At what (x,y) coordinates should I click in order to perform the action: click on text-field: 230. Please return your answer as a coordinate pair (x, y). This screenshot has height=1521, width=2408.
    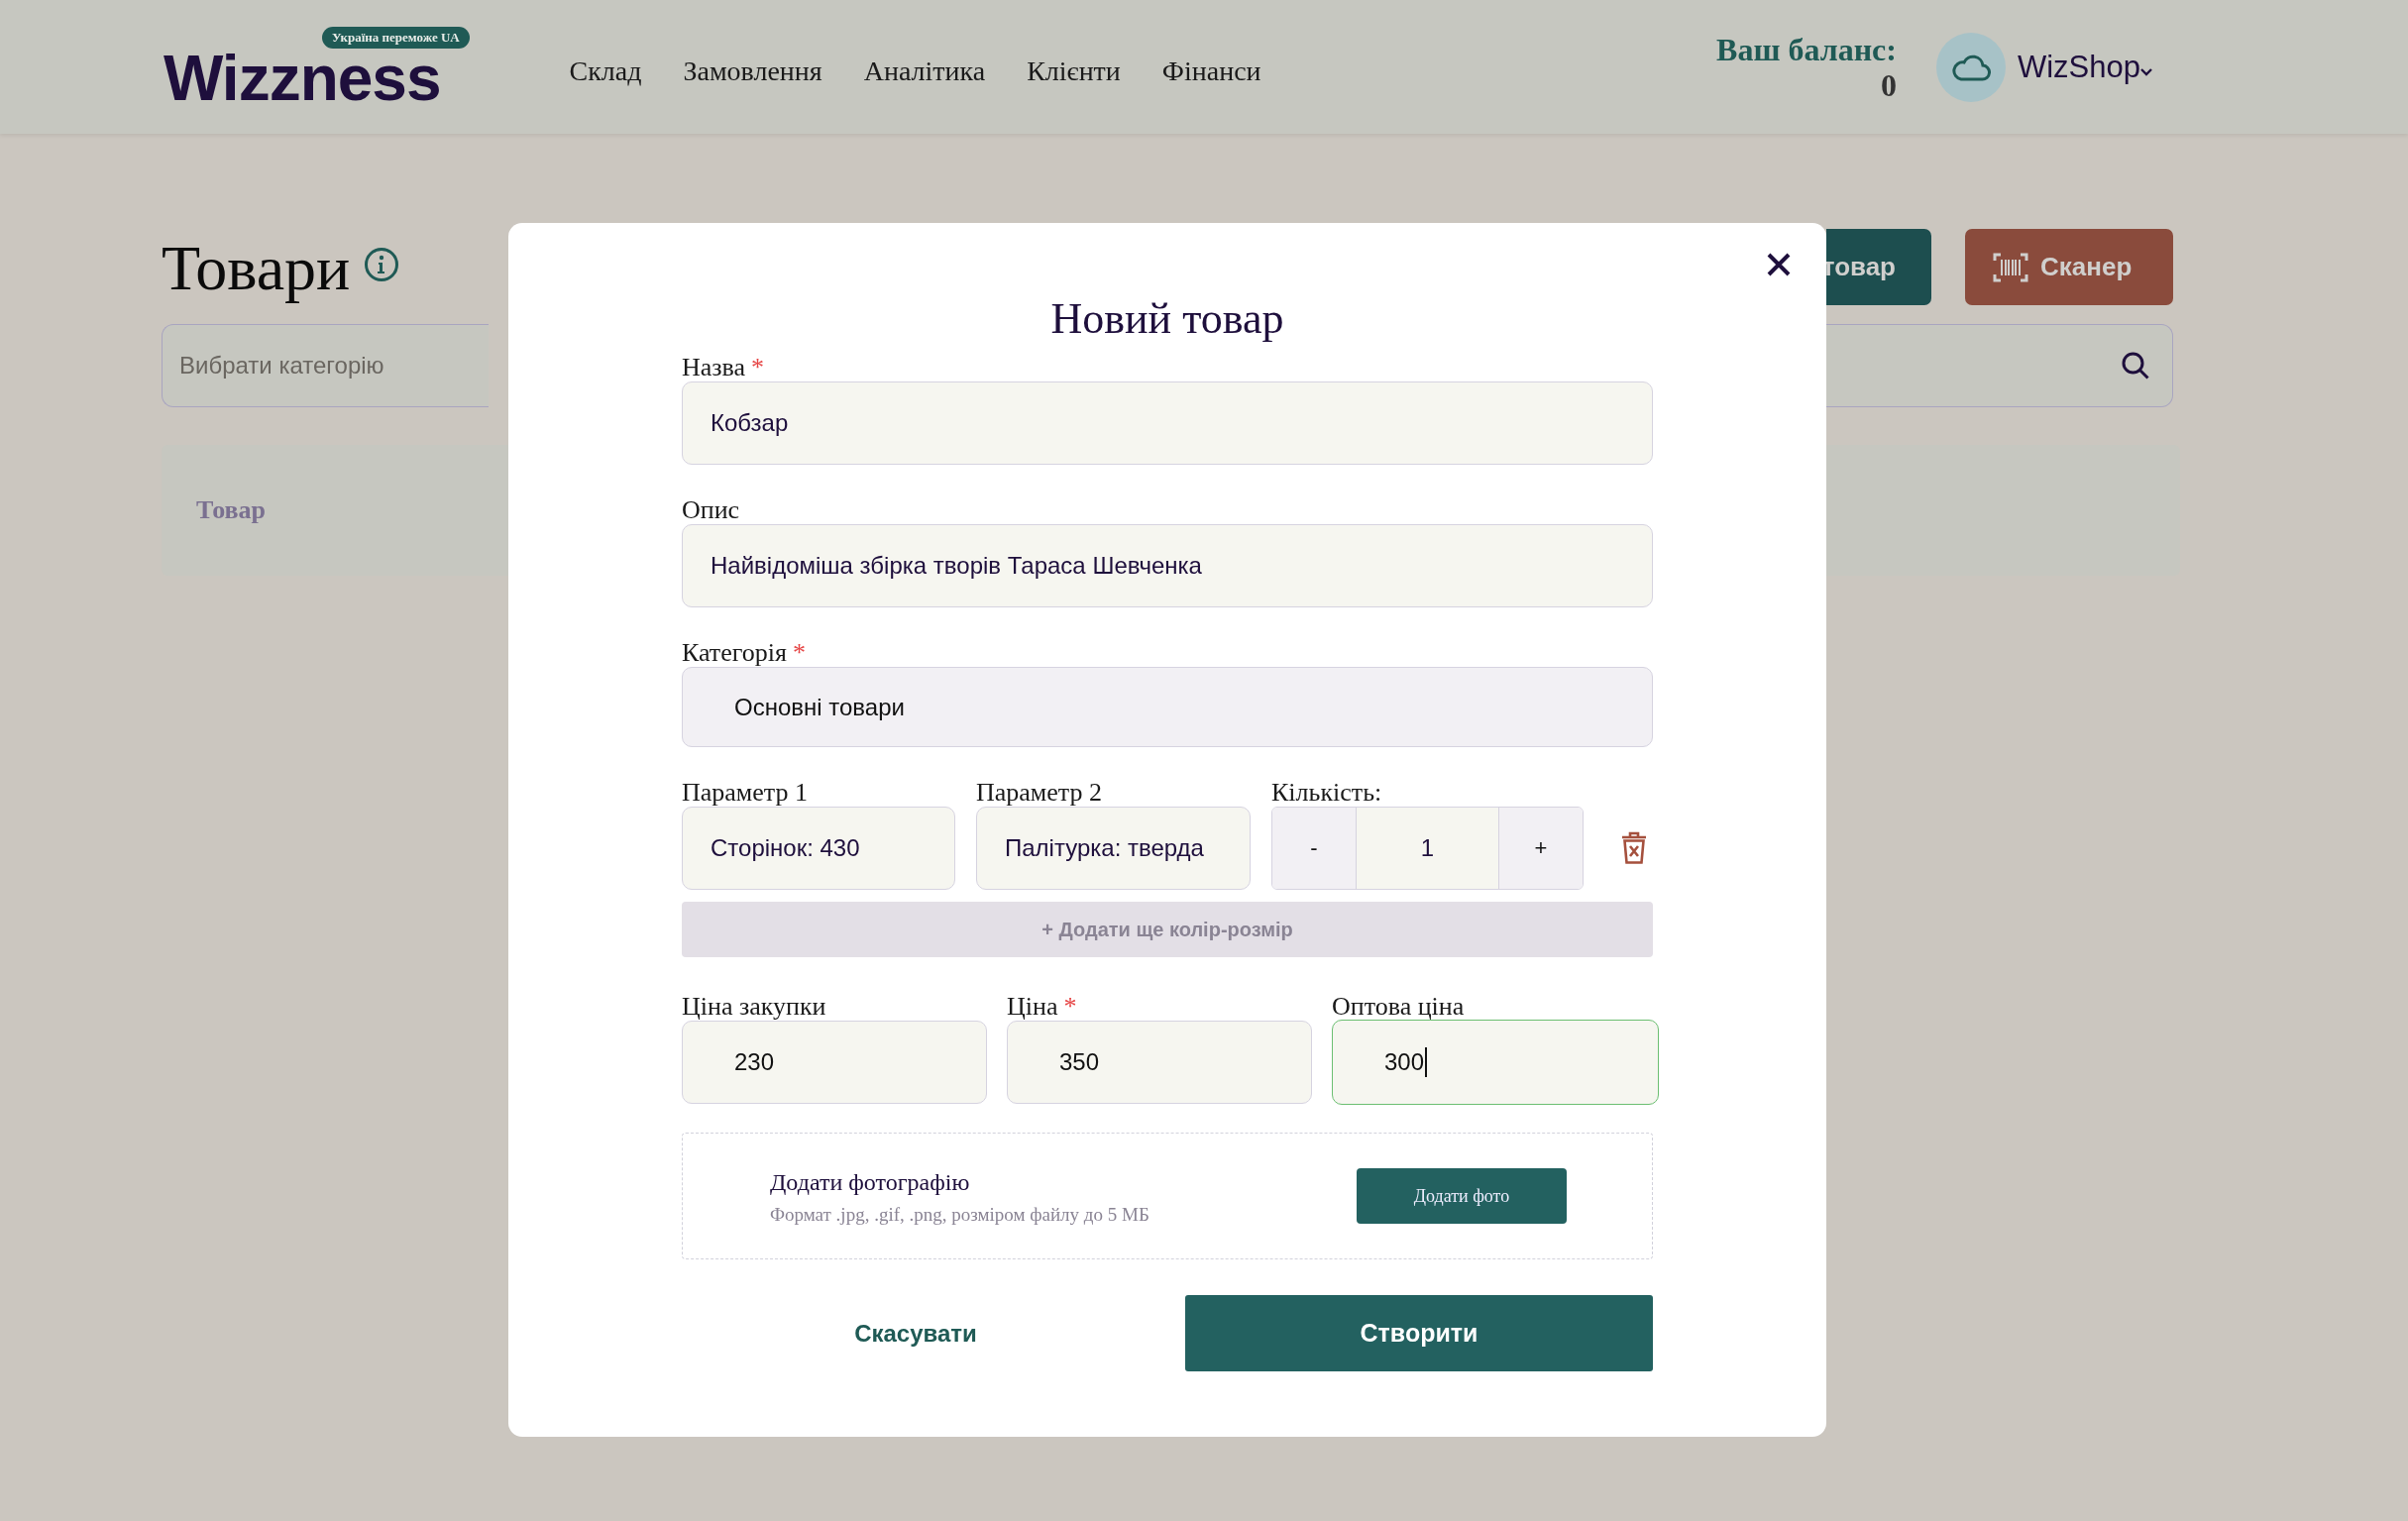
    Looking at the image, I should click on (834, 1062).